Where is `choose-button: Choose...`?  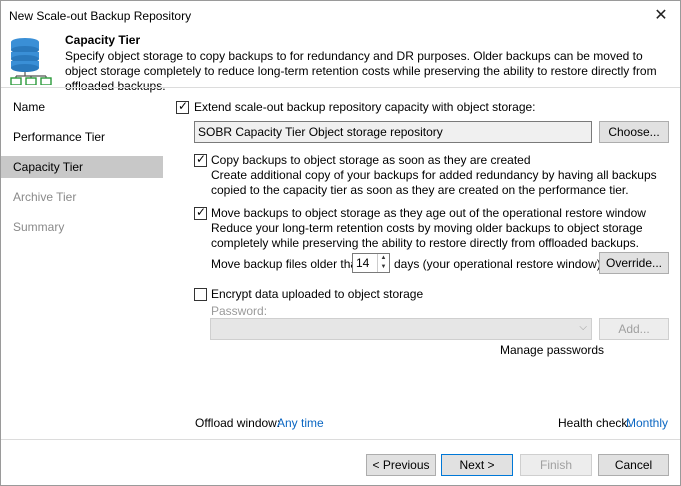
choose-button: Choose... is located at coordinates (634, 132).